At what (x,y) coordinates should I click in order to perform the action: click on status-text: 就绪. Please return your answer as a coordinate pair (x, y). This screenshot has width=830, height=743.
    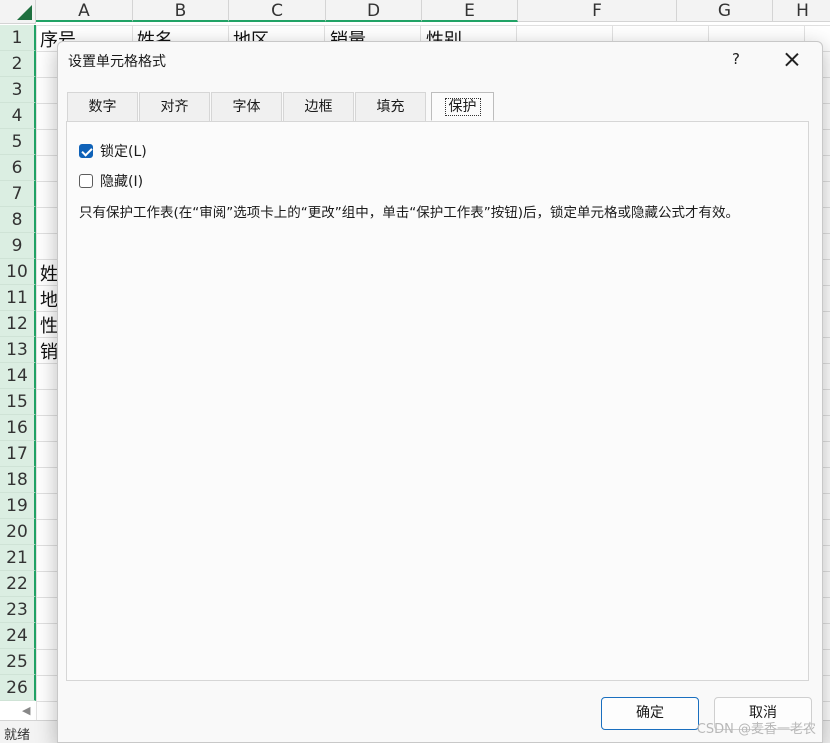
    Looking at the image, I should click on (17, 735).